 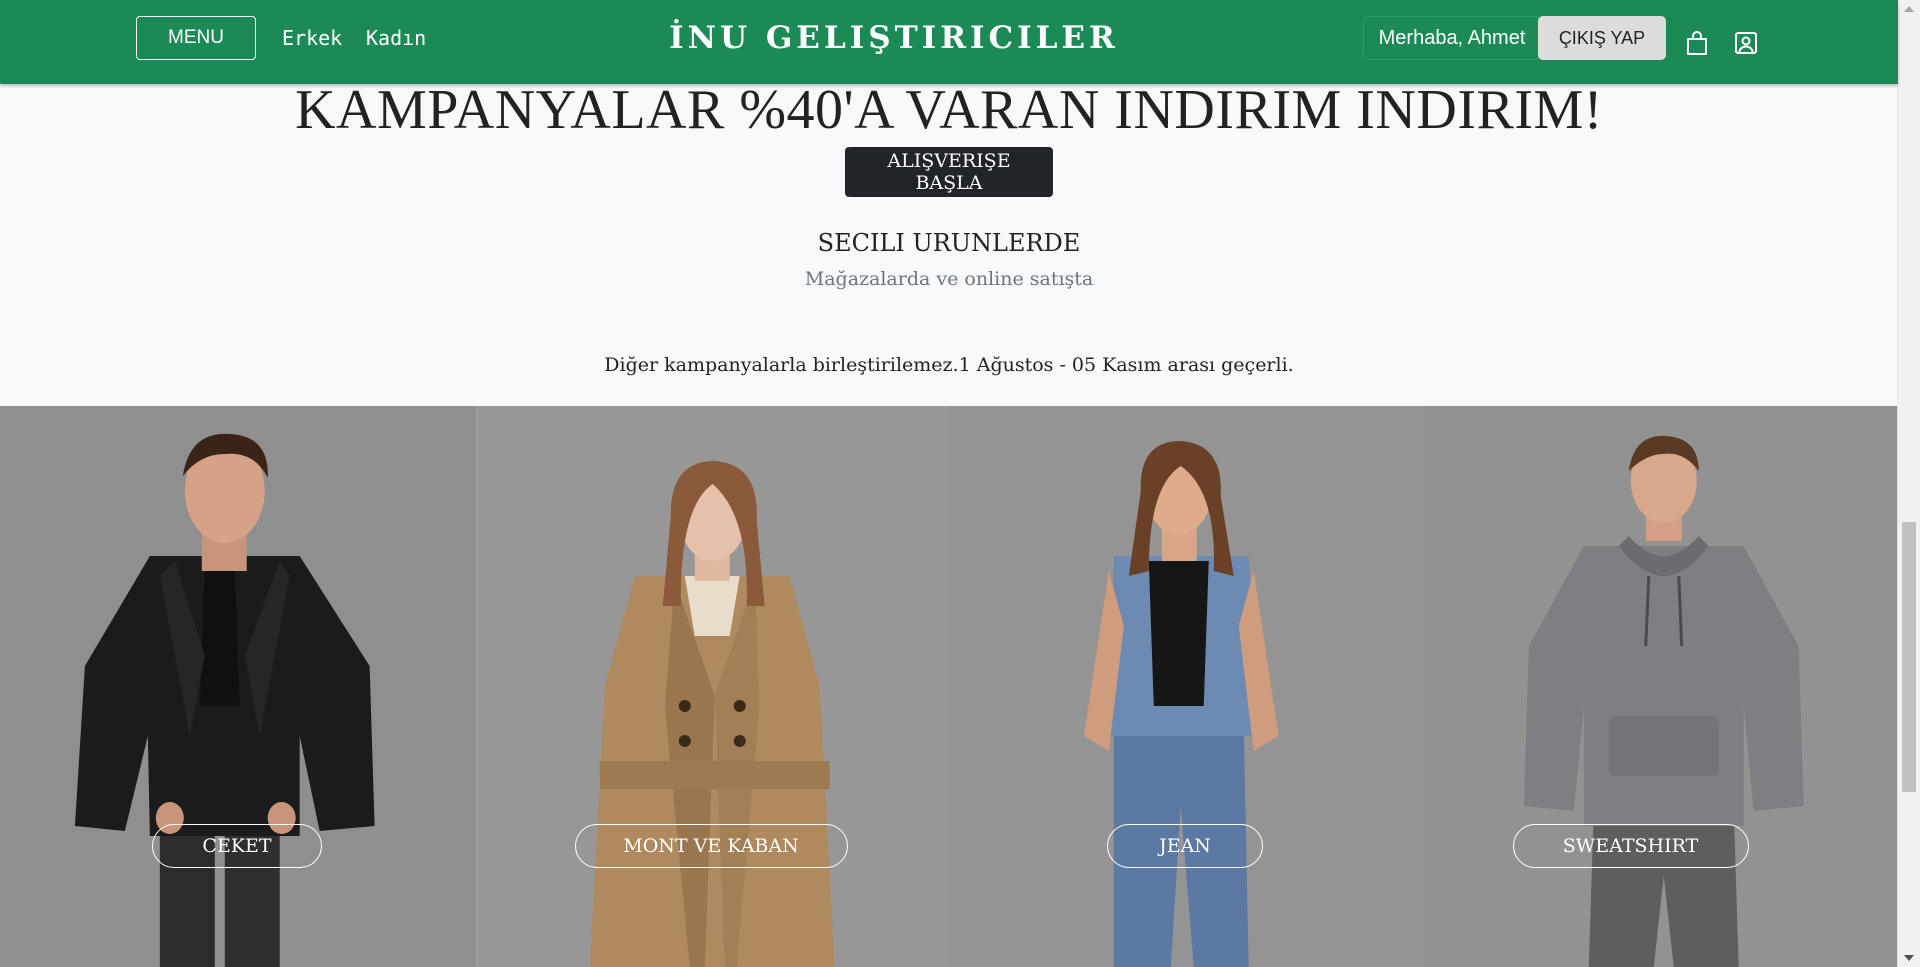 What do you see at coordinates (949, 243) in the screenshot?
I see `selected-products-heading: SECILI URUNLERDE` at bounding box center [949, 243].